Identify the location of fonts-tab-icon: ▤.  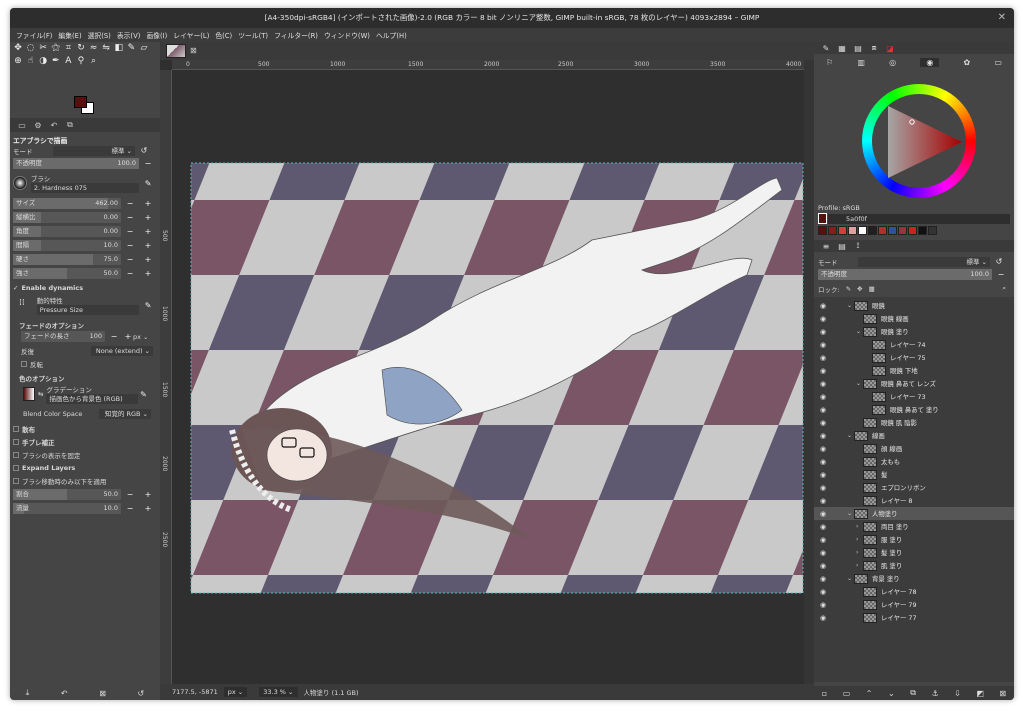
(858, 48).